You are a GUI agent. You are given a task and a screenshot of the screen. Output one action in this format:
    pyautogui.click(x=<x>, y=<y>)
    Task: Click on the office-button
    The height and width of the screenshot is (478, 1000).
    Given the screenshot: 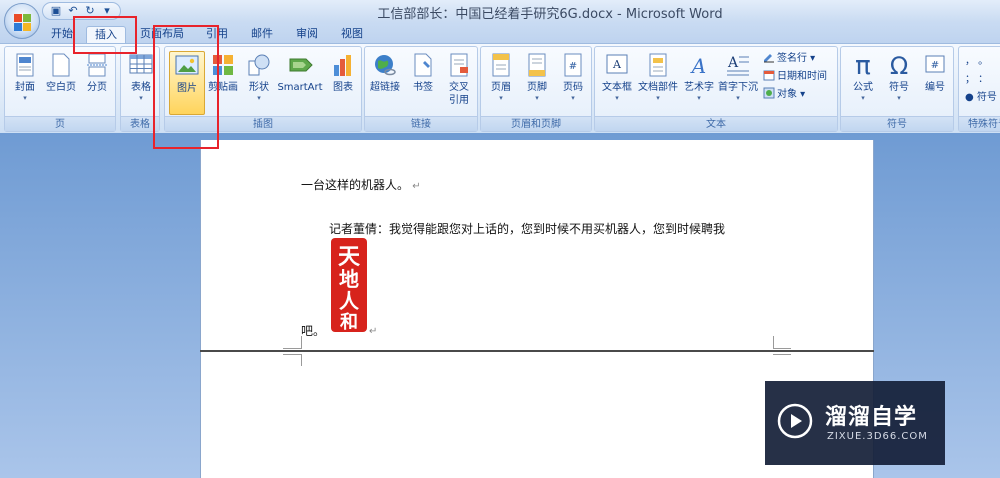 What is the action you would take?
    pyautogui.click(x=22, y=21)
    